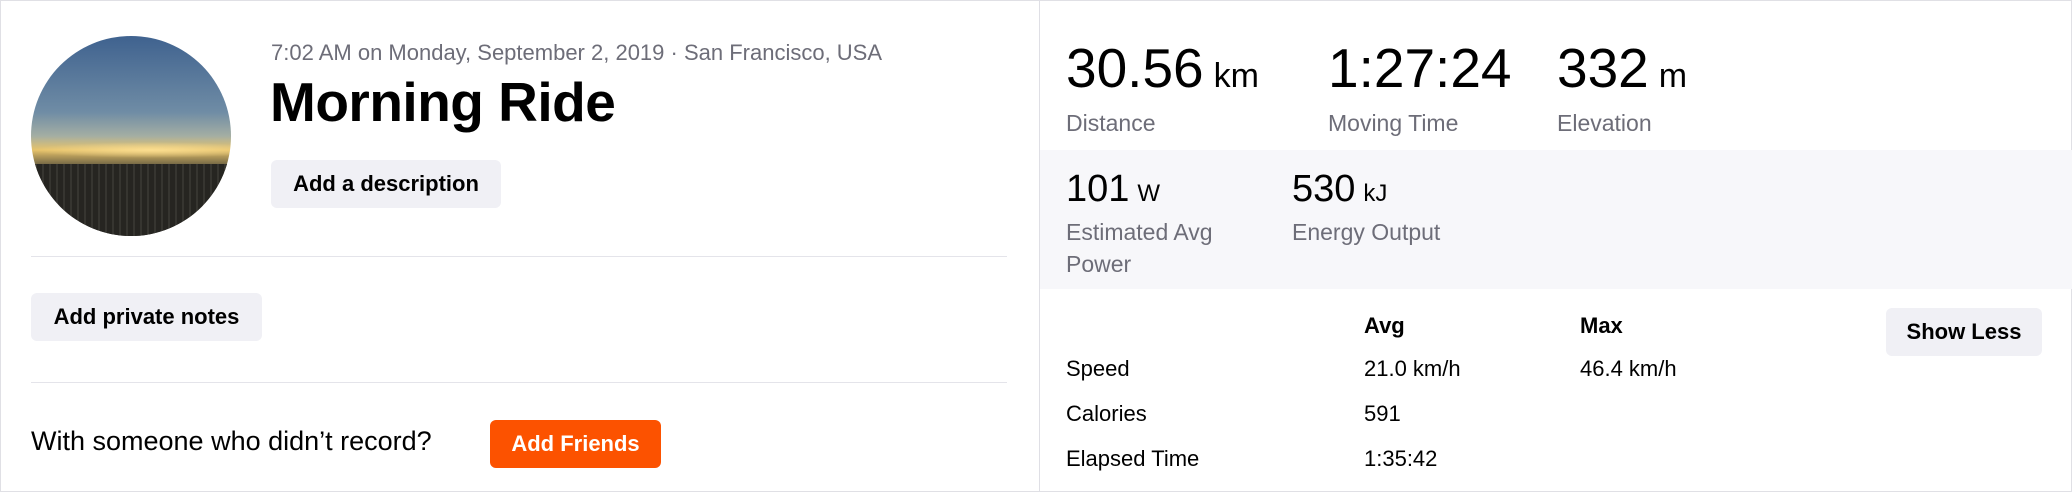 The width and height of the screenshot is (2072, 492). I want to click on stat-label: Energy Output, so click(1366, 232).